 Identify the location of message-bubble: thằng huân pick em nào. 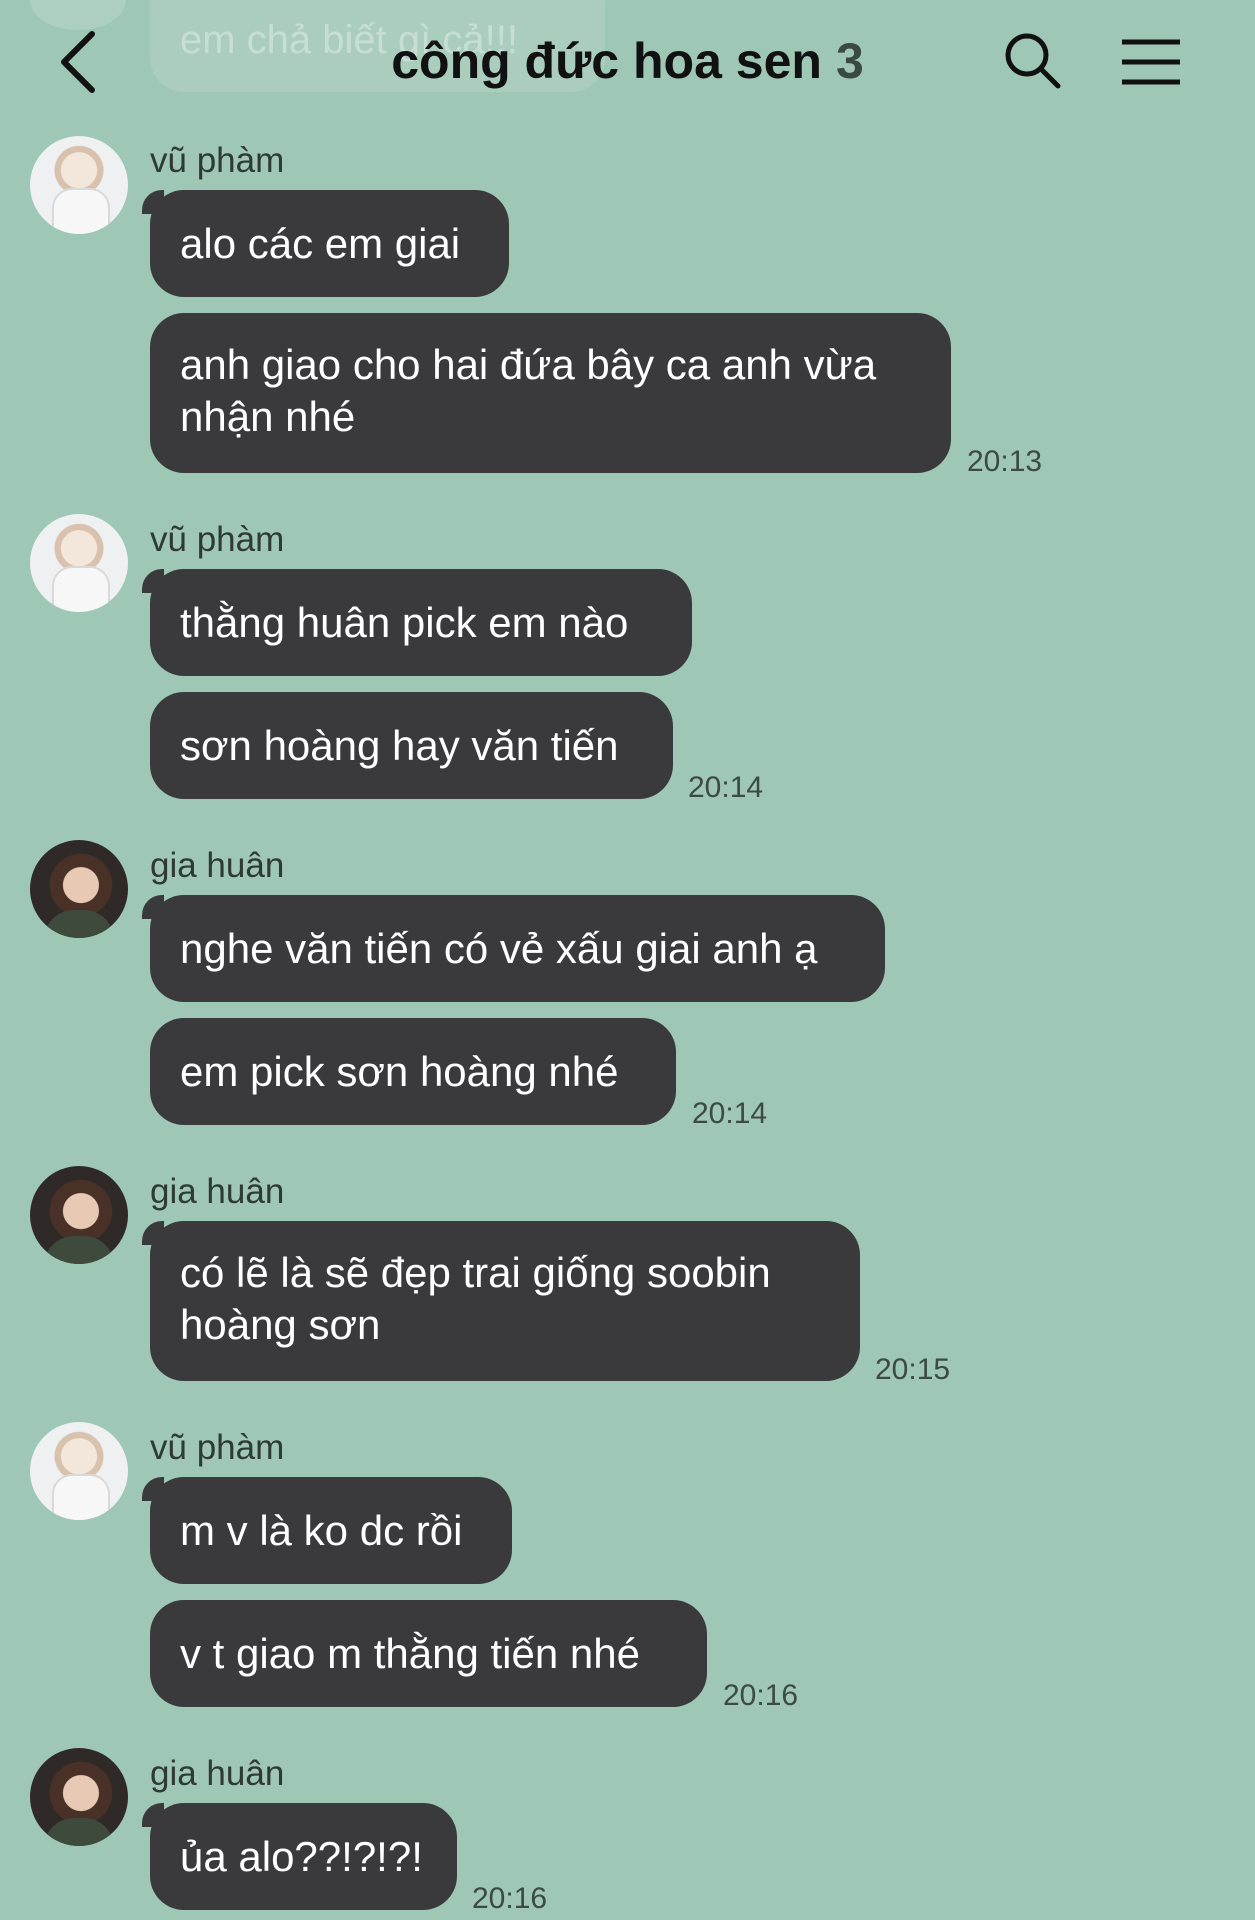
(421, 622).